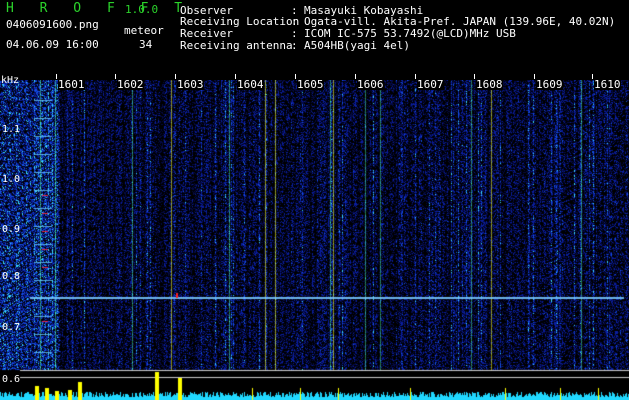  I want to click on antenna-colon: :, so click(294, 45).